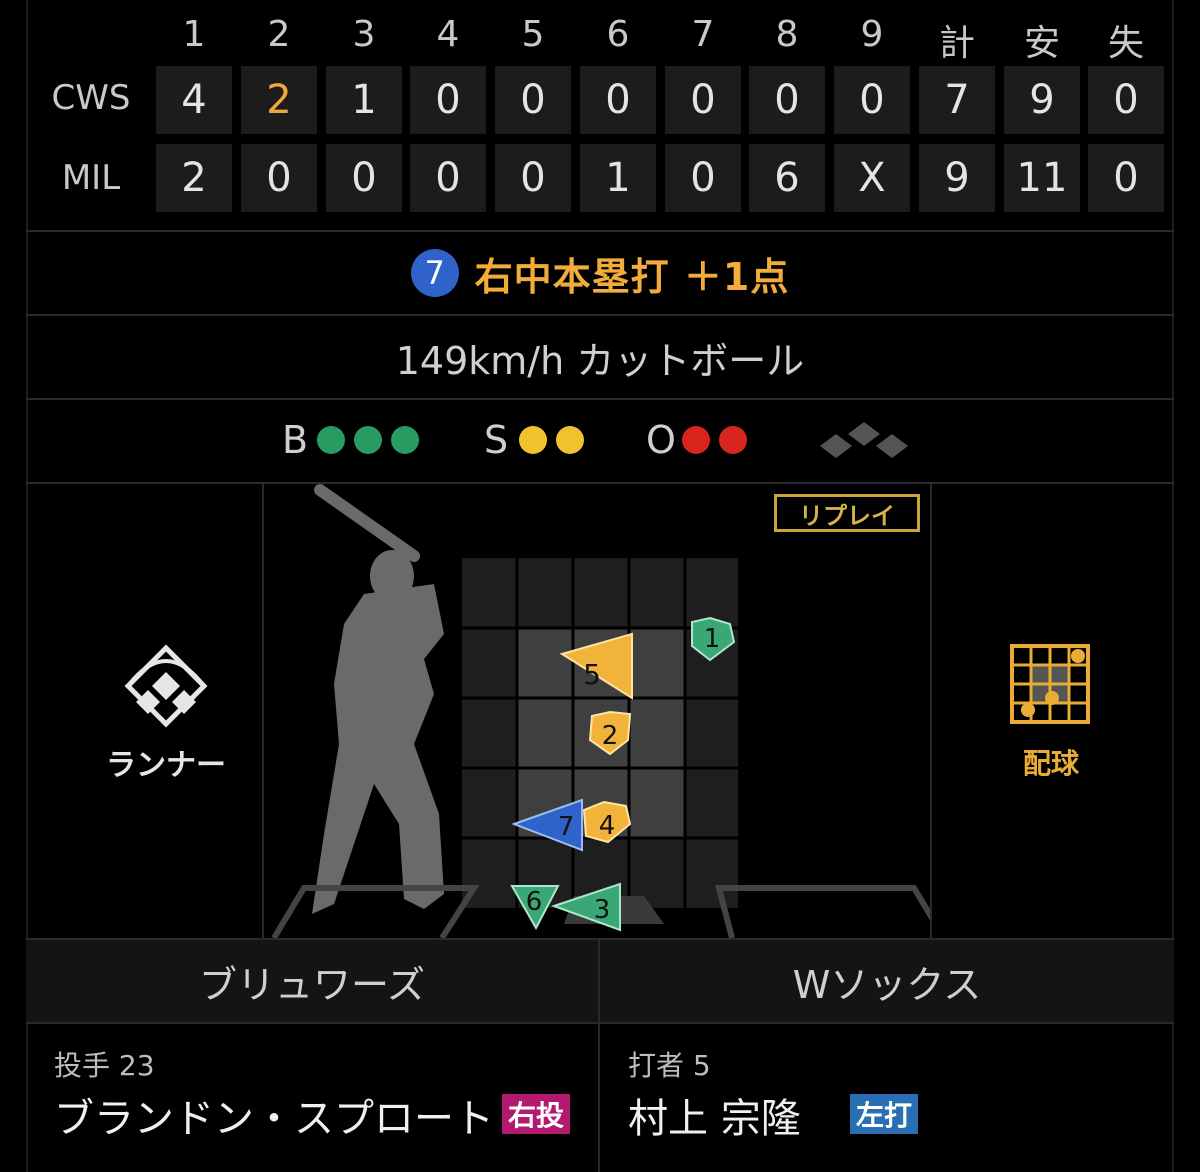  I want to click on team-abbr-away: CWS, so click(91, 98).